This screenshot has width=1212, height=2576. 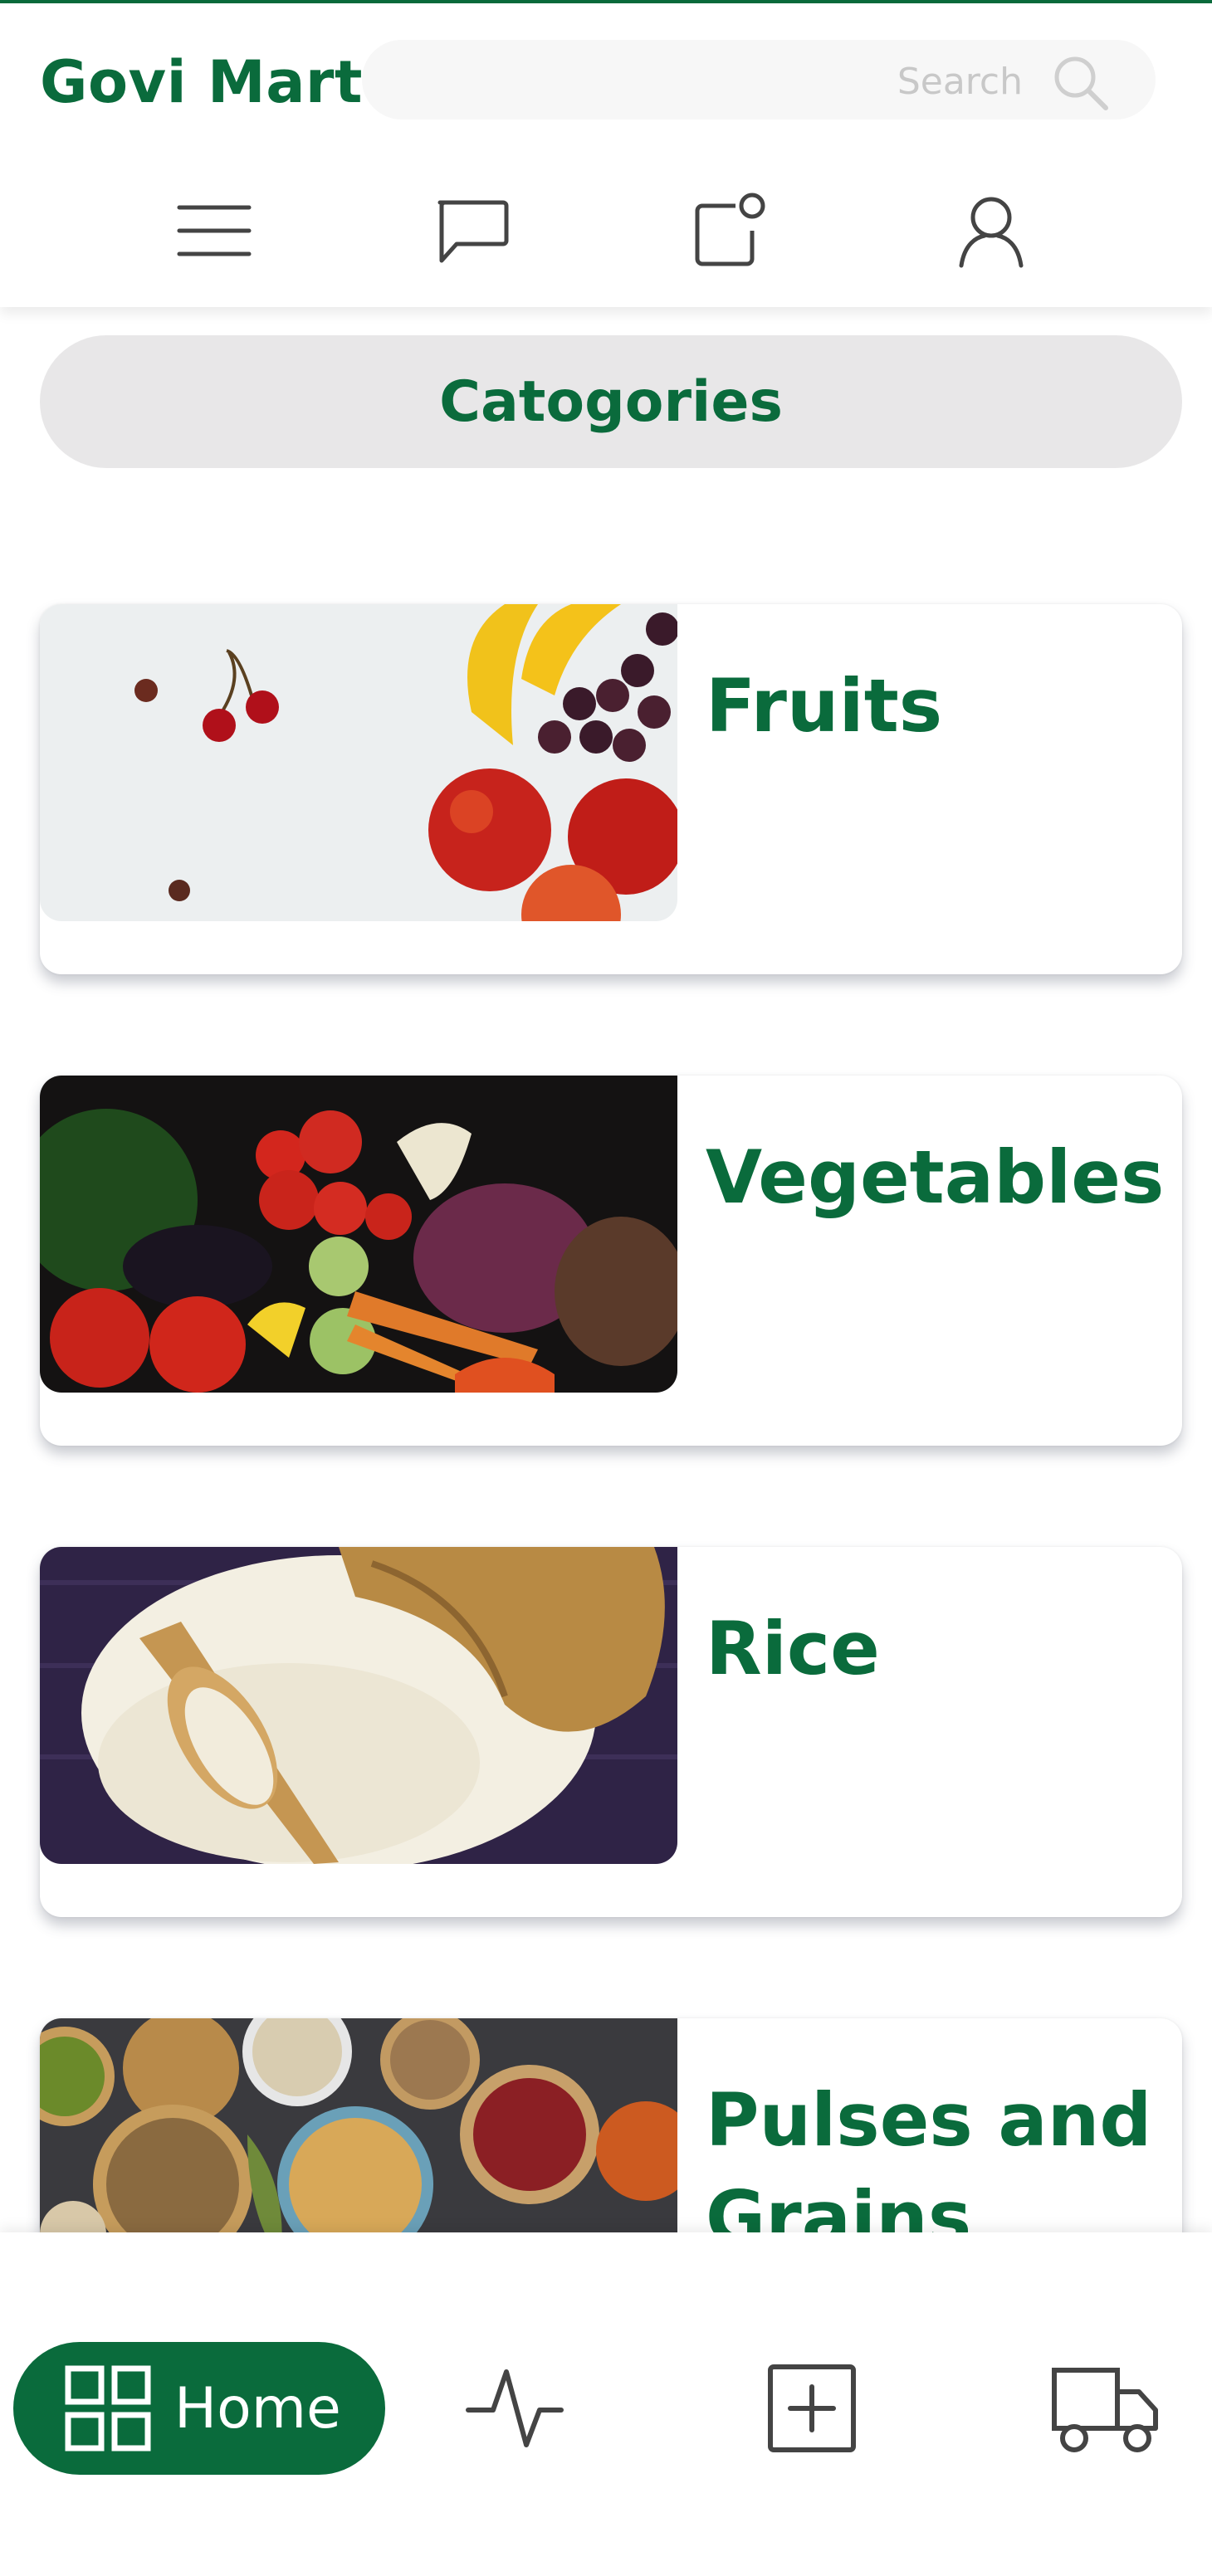 I want to click on category-card-rice: Rice, so click(x=611, y=1732).